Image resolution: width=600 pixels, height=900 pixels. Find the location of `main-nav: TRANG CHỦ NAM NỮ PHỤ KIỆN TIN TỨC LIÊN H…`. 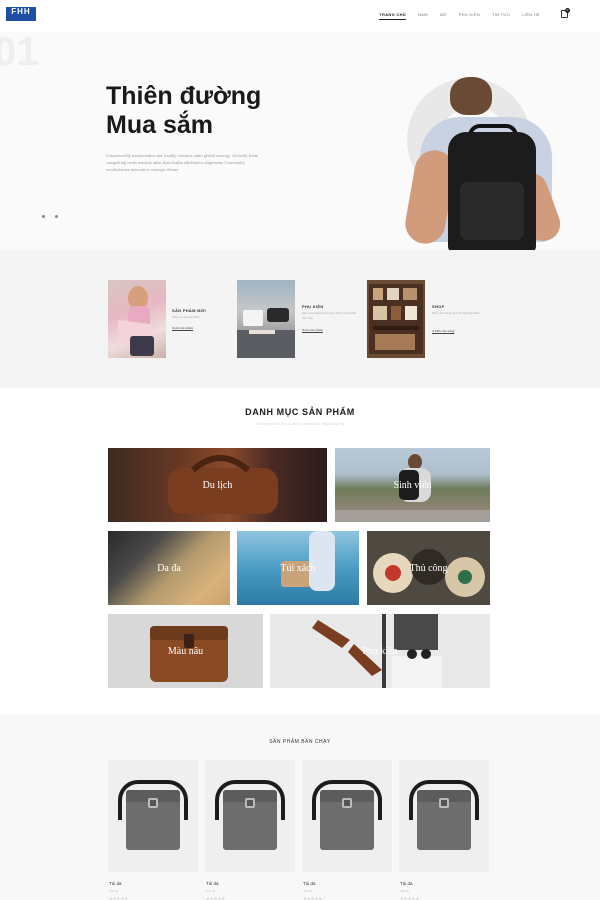

main-nav: TRANG CHỦ NAM NỮ PHỤ KIỆN TIN TỨC LIÊN H… is located at coordinates (459, 16).